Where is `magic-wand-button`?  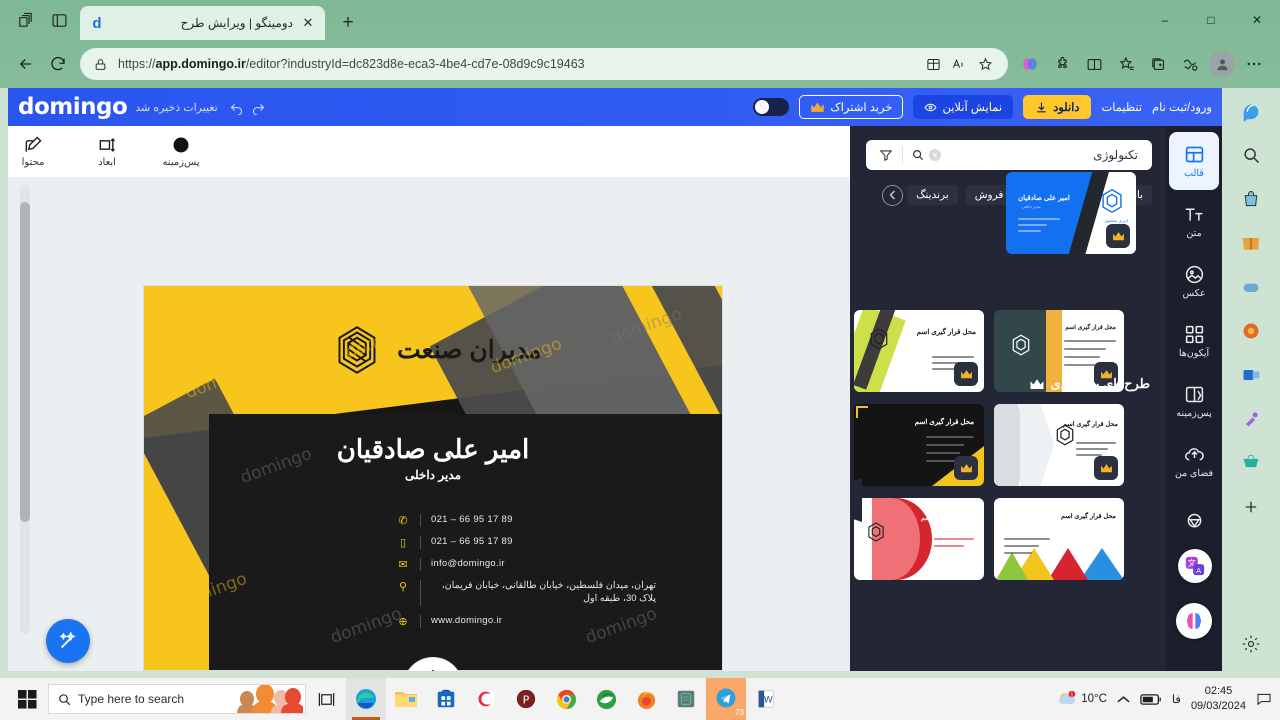 magic-wand-button is located at coordinates (68, 641).